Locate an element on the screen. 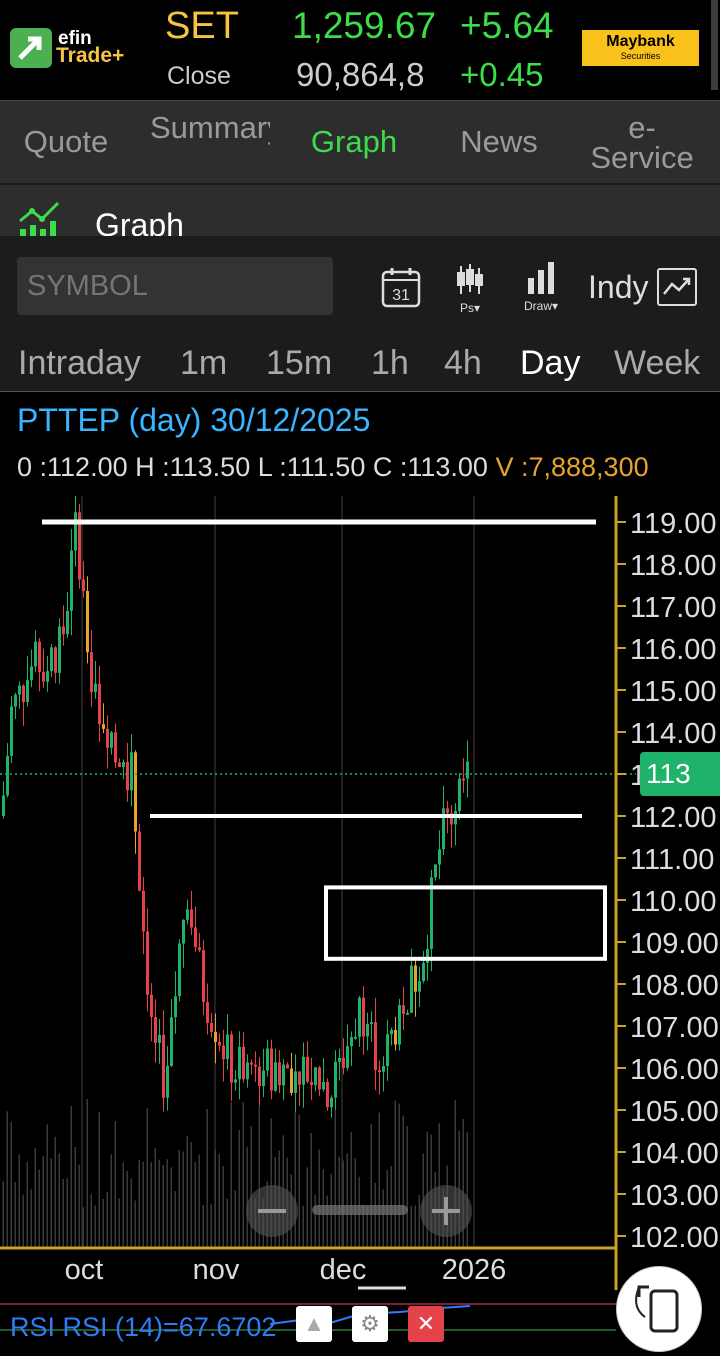 The image size is (720, 1356). zoom-slider-handle is located at coordinates (360, 1210).